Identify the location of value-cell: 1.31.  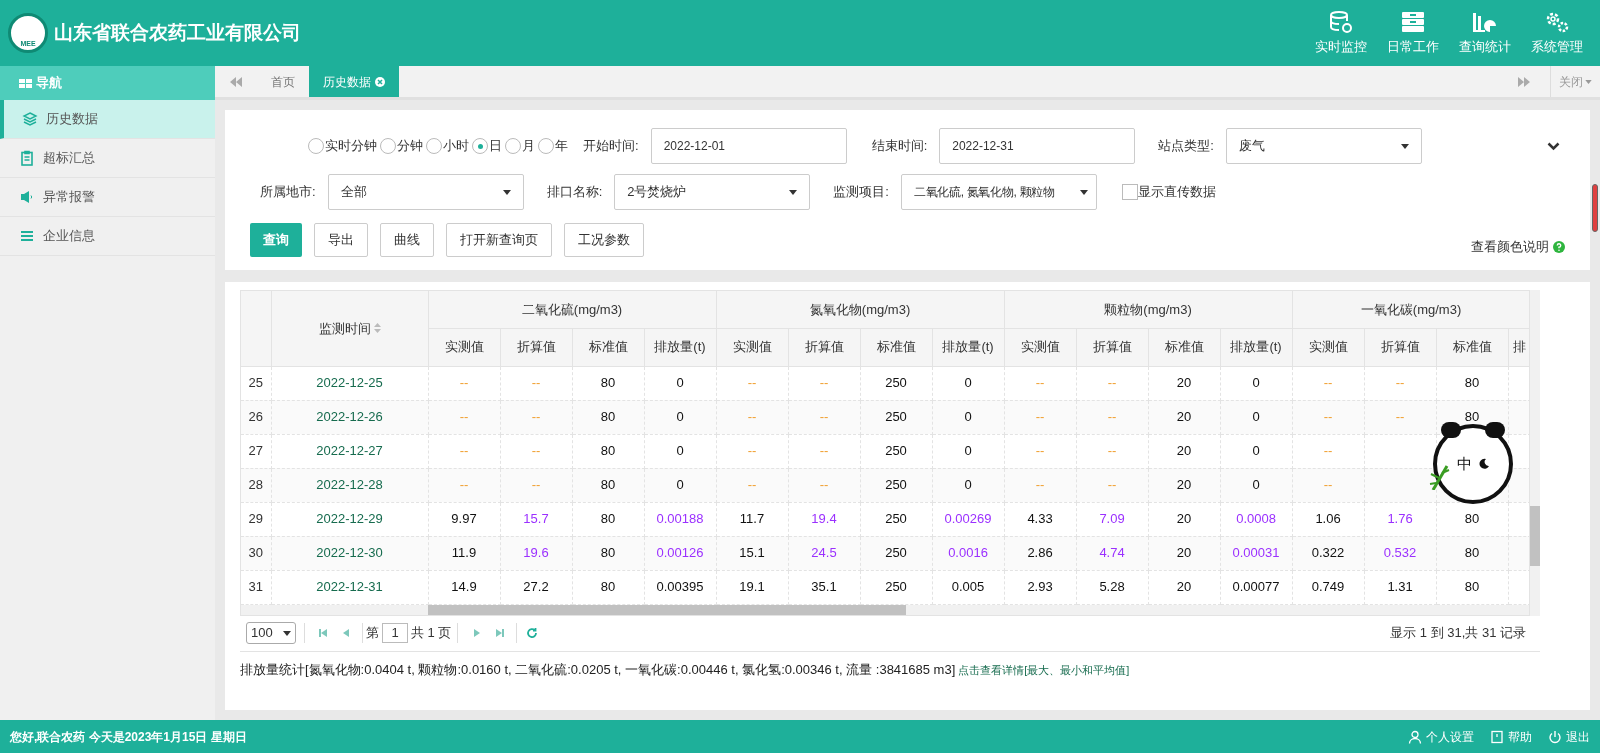
(1400, 587).